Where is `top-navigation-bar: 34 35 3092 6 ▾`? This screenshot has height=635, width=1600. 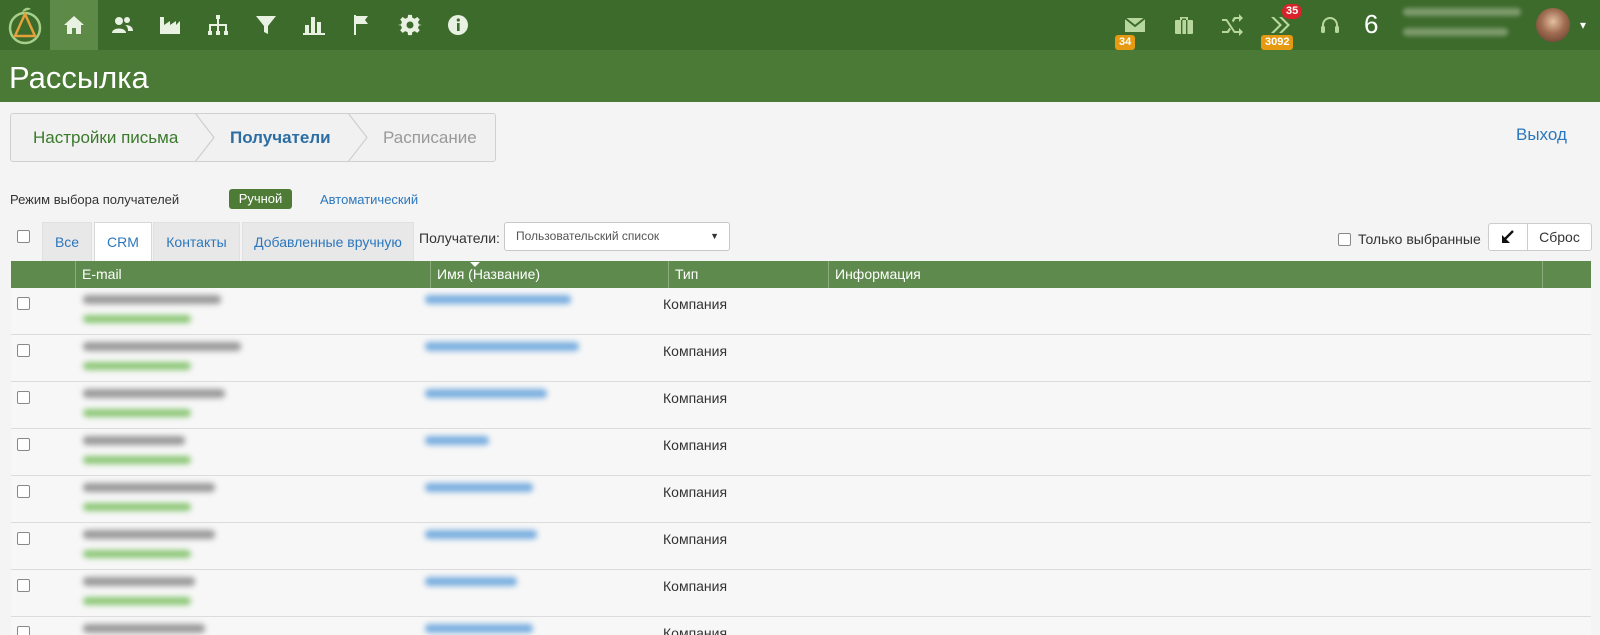
top-navigation-bar: 34 35 3092 6 ▾ is located at coordinates (800, 25).